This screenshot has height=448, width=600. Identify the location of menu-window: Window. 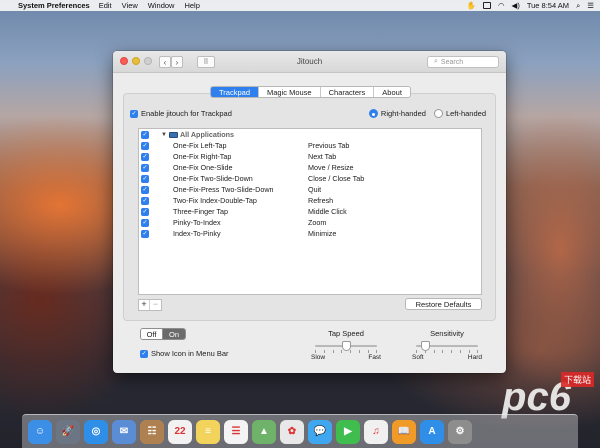
(161, 5).